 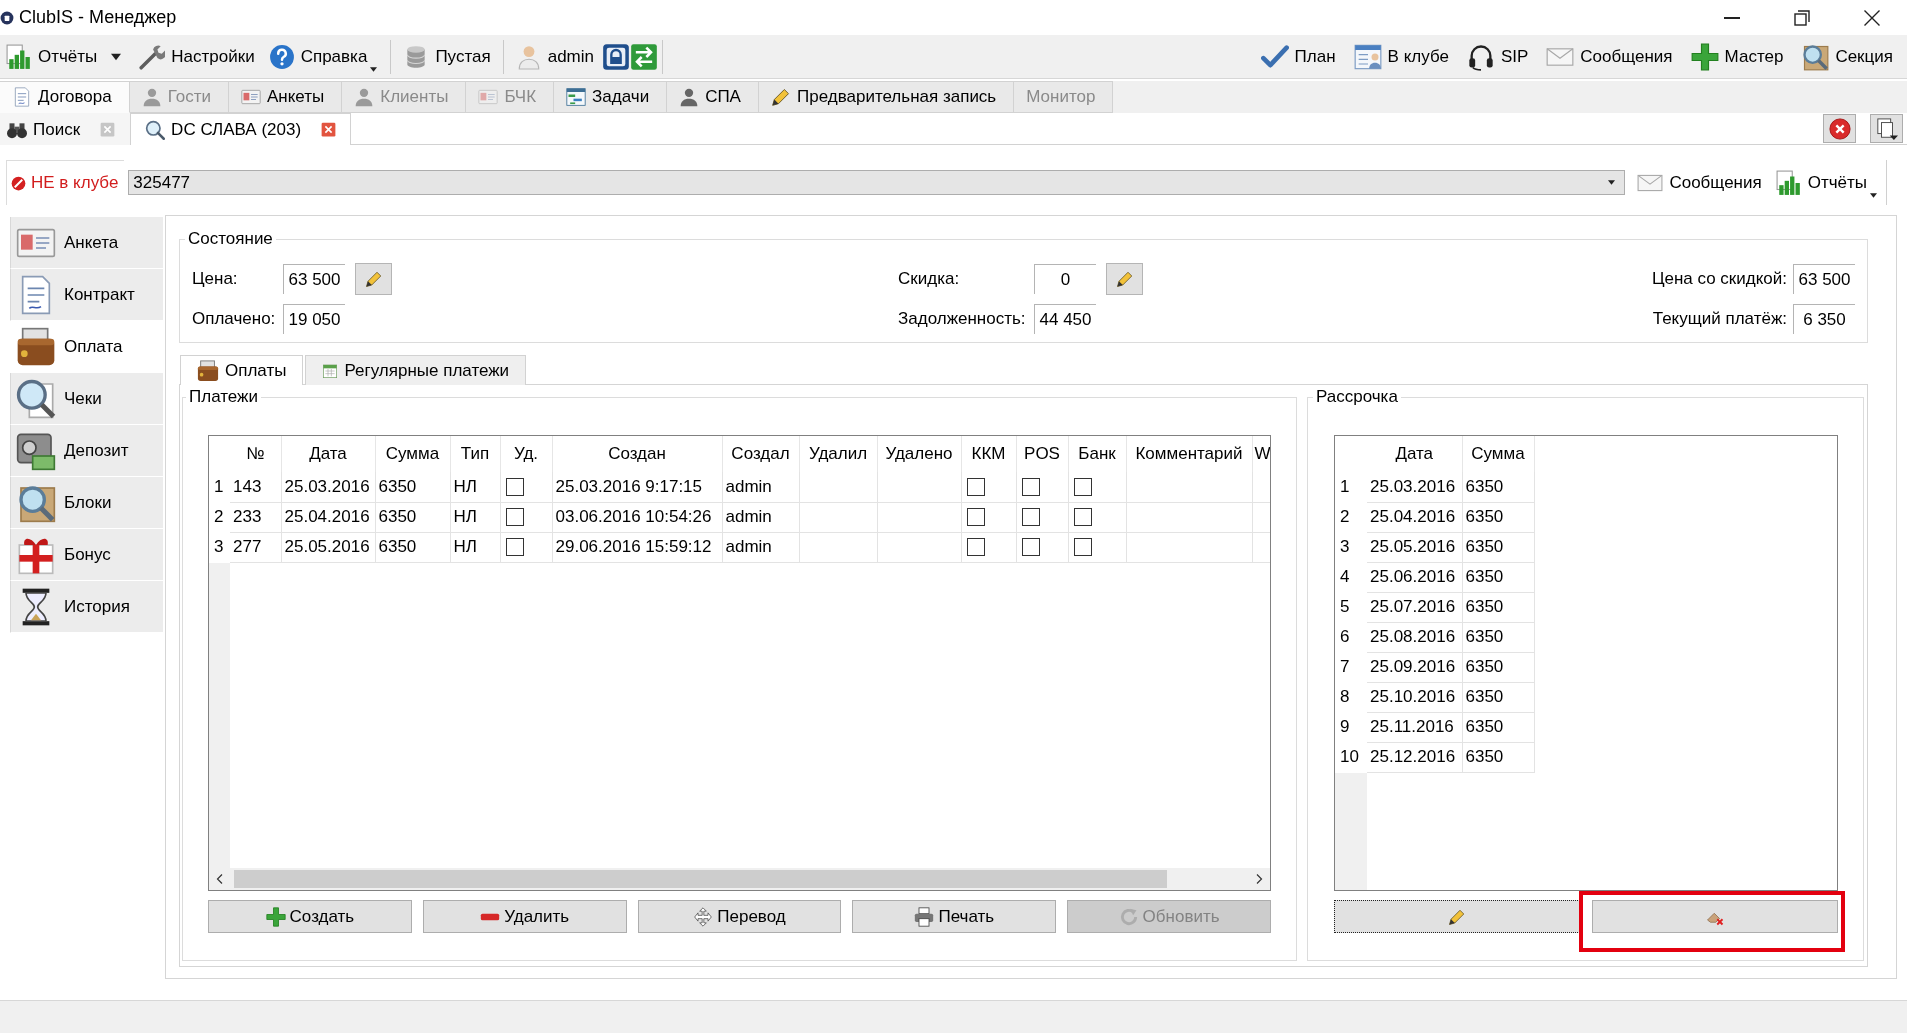 I want to click on close-button, so click(x=1839, y=128).